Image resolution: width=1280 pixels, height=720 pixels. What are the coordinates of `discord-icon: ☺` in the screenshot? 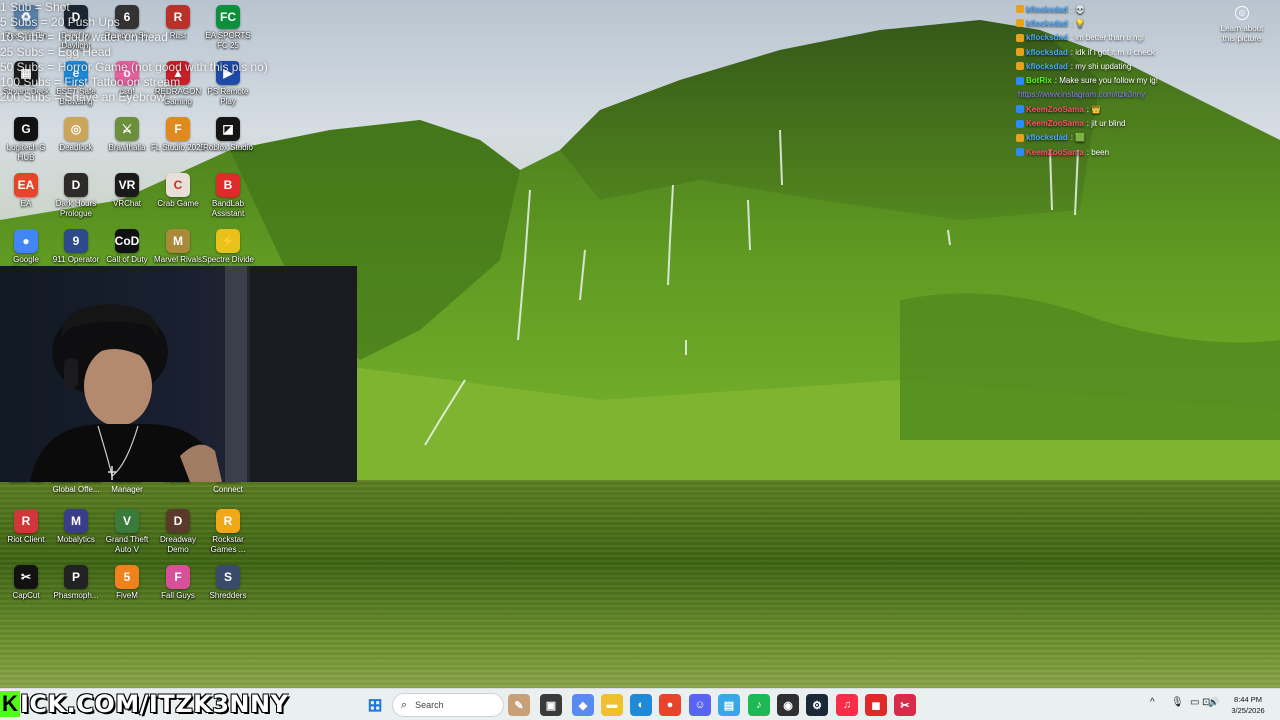 It's located at (700, 705).